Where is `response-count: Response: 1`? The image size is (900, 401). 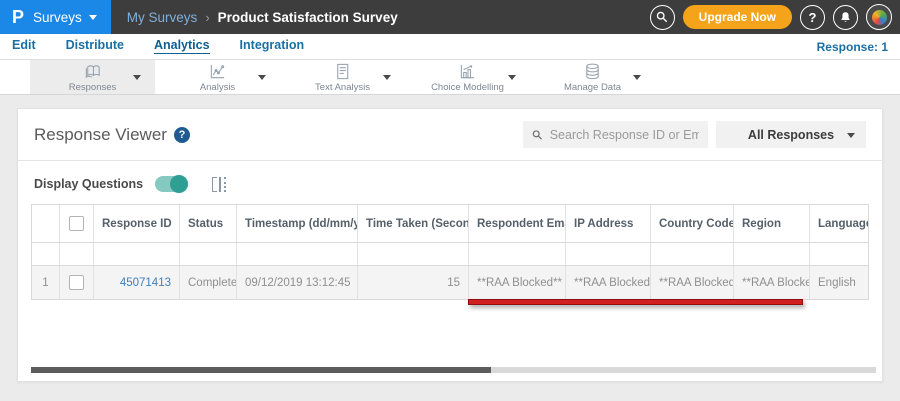 response-count: Response: 1 is located at coordinates (852, 46).